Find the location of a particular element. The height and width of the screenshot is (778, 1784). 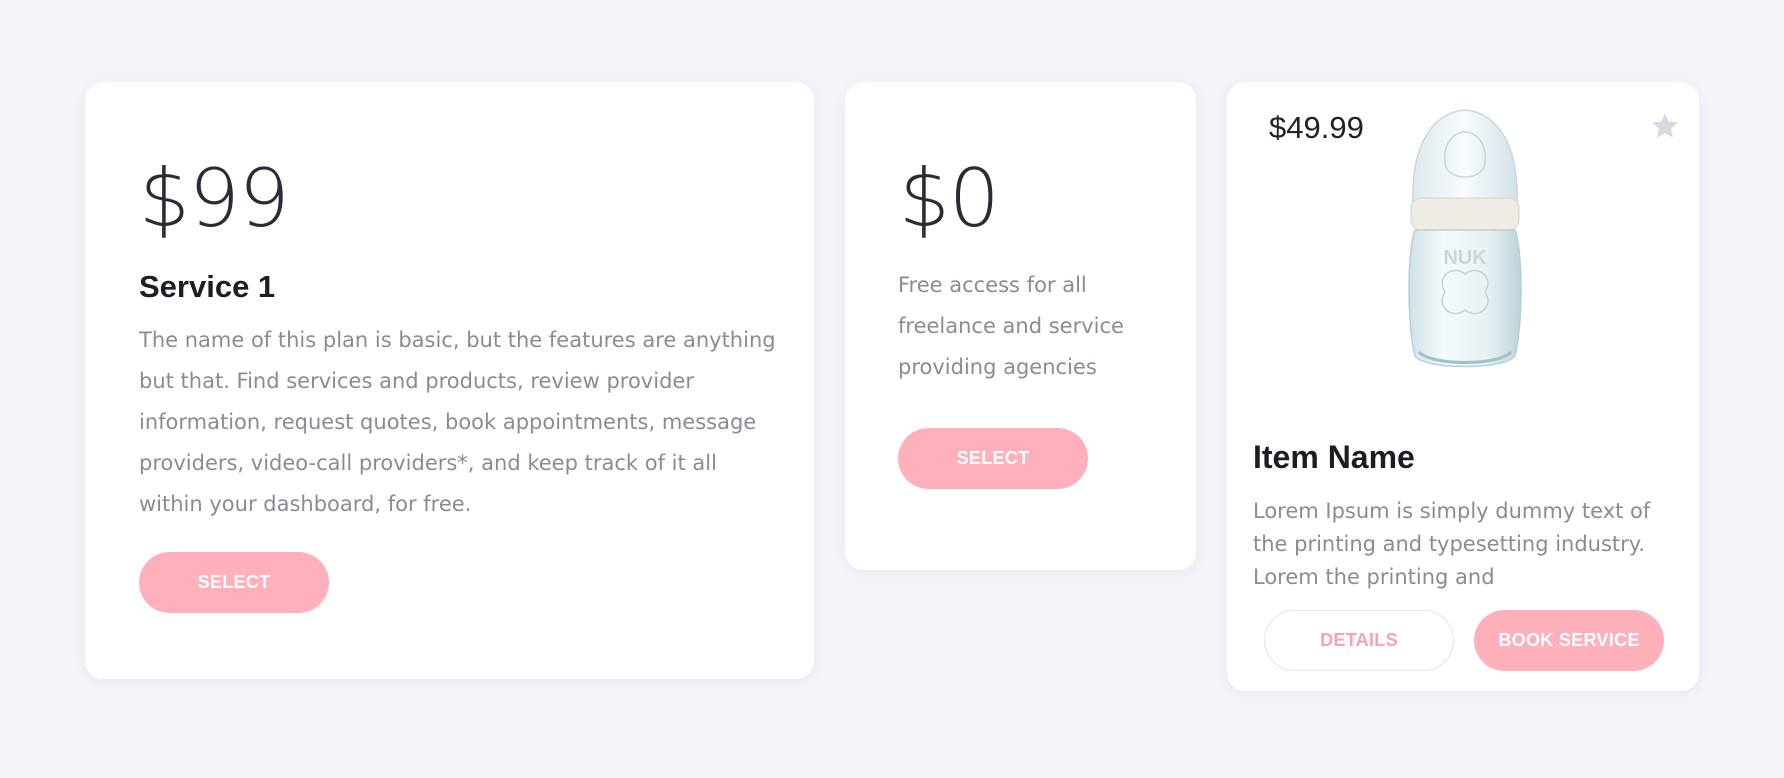

details-button: DETAILS is located at coordinates (1359, 640).